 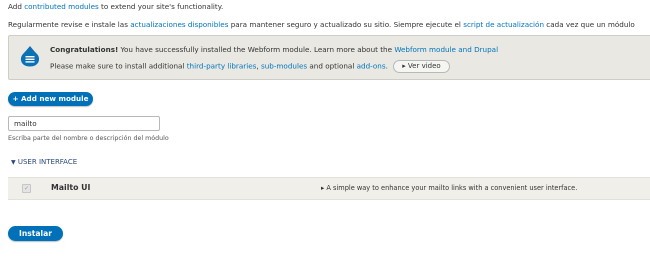 What do you see at coordinates (30, 56) in the screenshot?
I see `drupal-drop-icon` at bounding box center [30, 56].